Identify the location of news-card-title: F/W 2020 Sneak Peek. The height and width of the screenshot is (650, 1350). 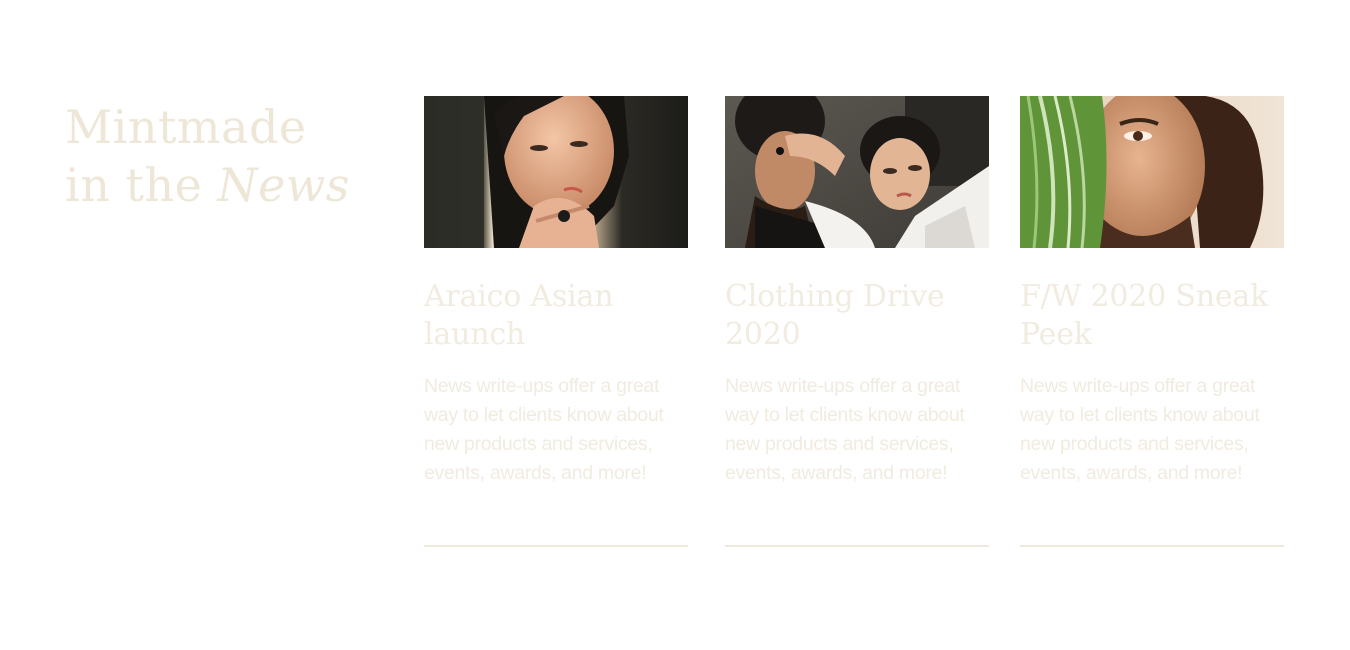
(1152, 316).